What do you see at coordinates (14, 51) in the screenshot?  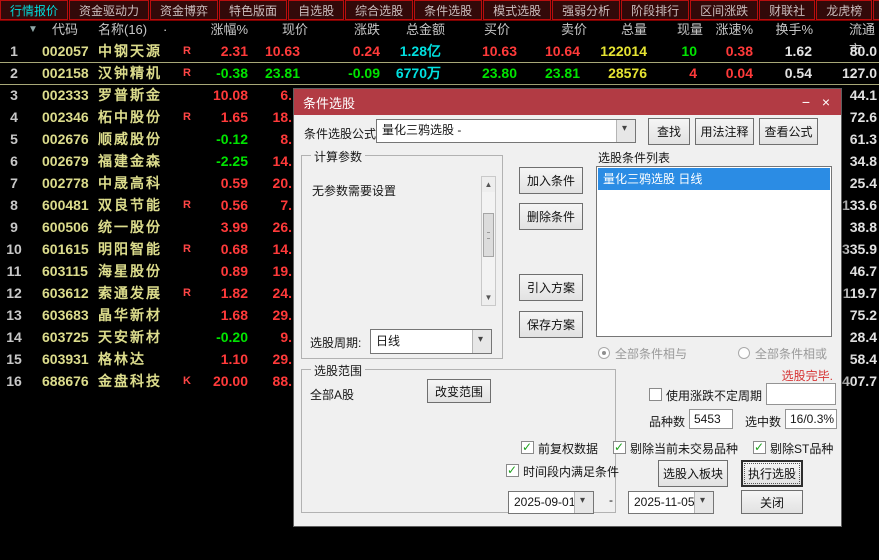 I see `cell-num: 1` at bounding box center [14, 51].